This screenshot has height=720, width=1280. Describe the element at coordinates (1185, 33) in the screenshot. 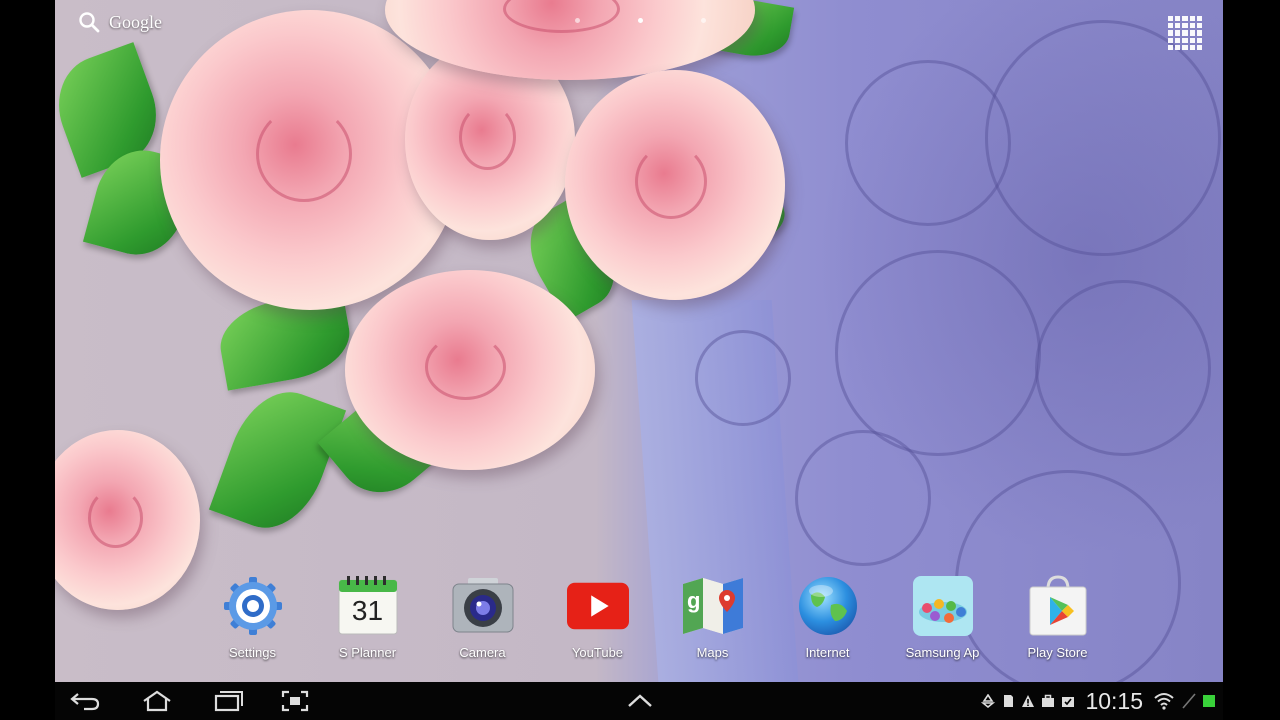

I see `apps-grid-icon` at that location.